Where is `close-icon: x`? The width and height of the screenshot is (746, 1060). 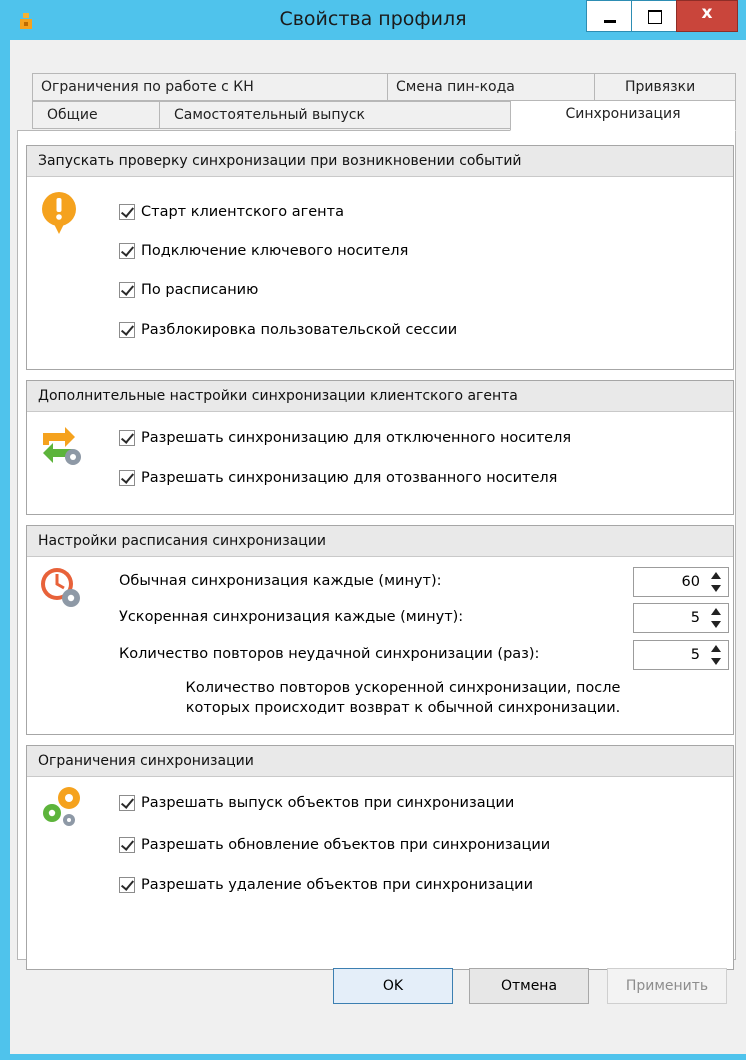 close-icon: x is located at coordinates (707, 13).